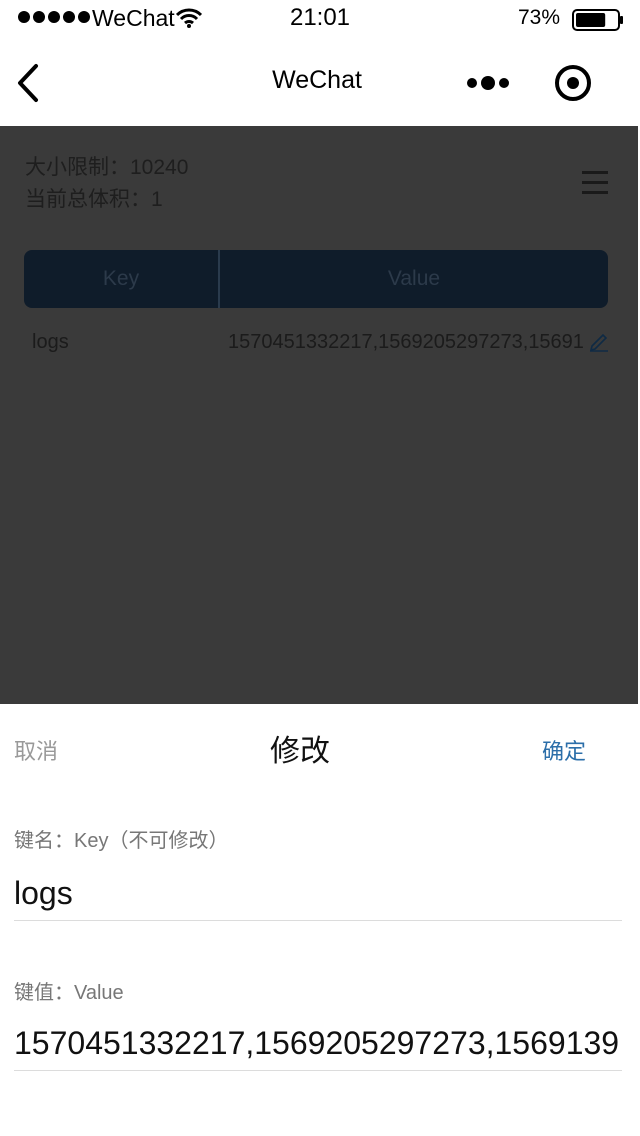 This screenshot has height=1136, width=640. What do you see at coordinates (106, 184) in the screenshot?
I see `storage-info: 大小限制：10240 当前总体积：1` at bounding box center [106, 184].